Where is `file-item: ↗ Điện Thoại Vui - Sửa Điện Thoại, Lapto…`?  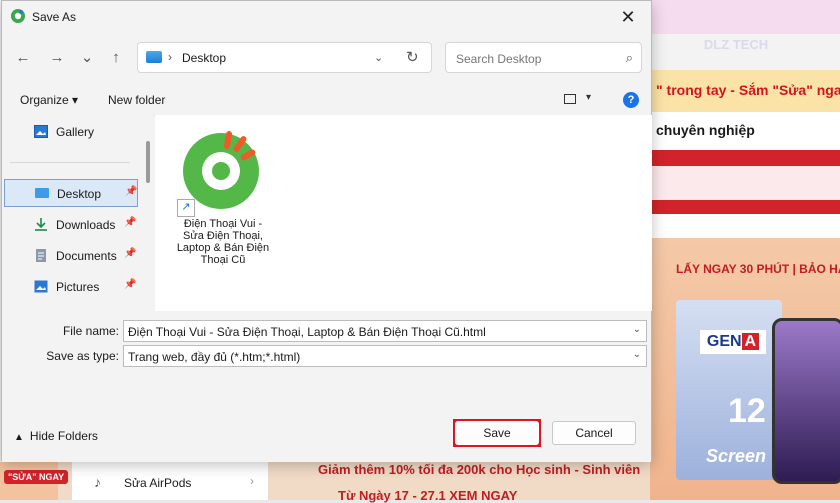 file-item: ↗ Điện Thoại Vui - Sửa Điện Thoại, Lapto… is located at coordinates (223, 203).